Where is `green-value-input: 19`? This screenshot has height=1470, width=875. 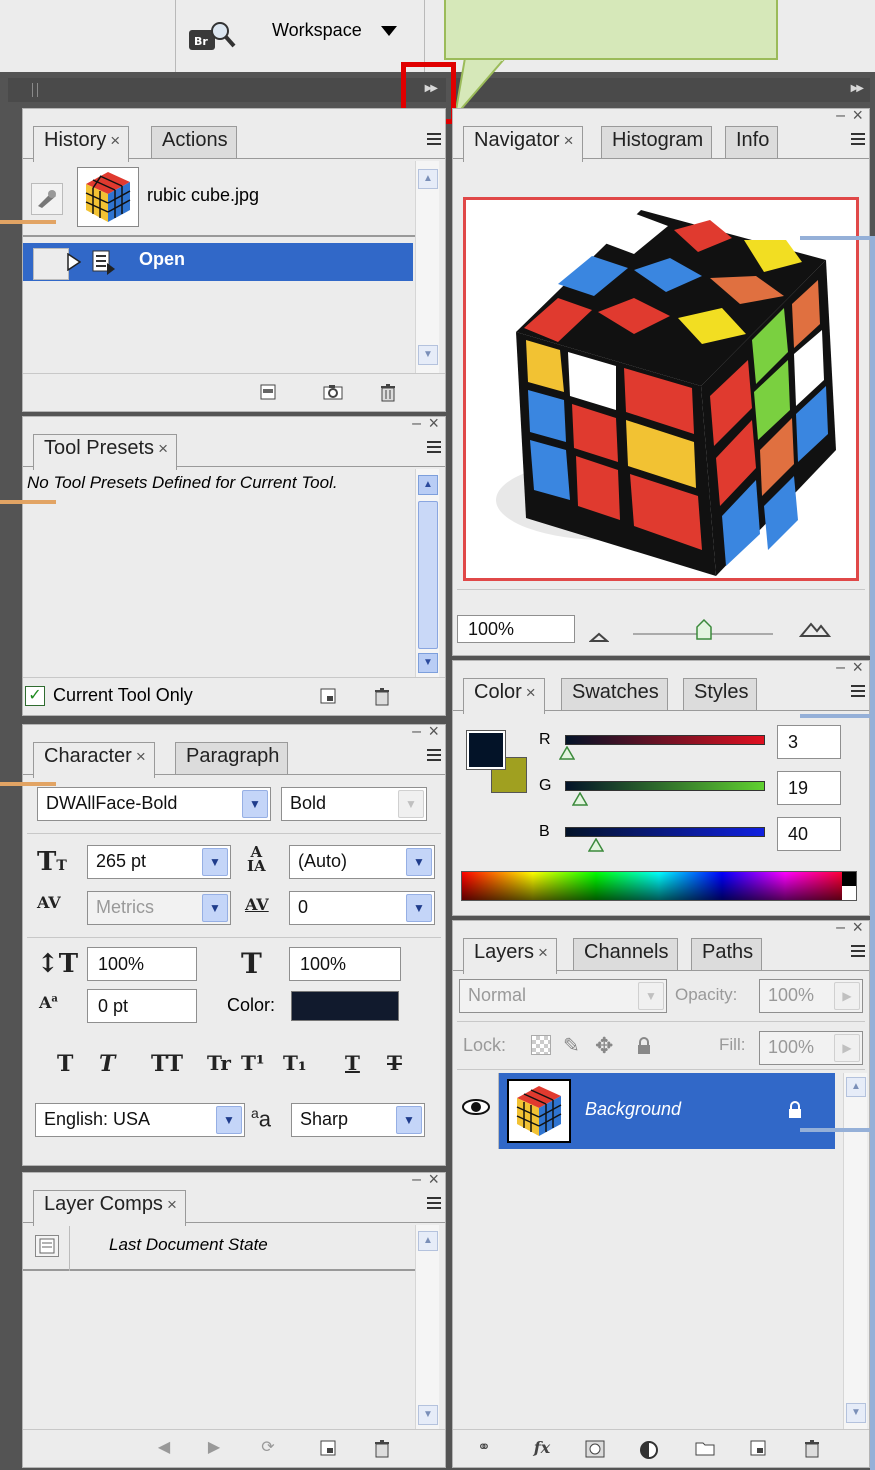
green-value-input: 19 is located at coordinates (809, 788).